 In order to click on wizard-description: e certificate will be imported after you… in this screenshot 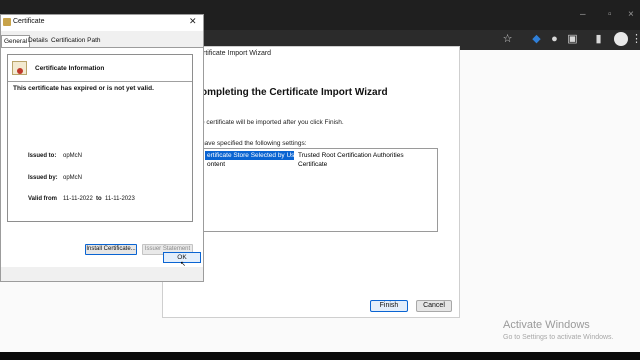, I will do `click(272, 122)`.